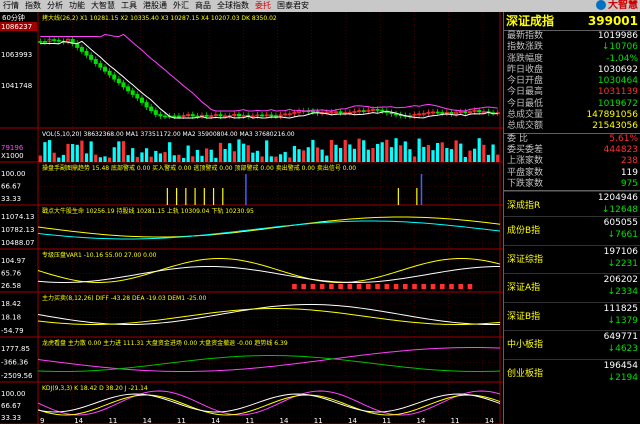 The image size is (640, 424). Describe the element at coordinates (11, 6) in the screenshot. I see `menu-item-0: 行情` at that location.